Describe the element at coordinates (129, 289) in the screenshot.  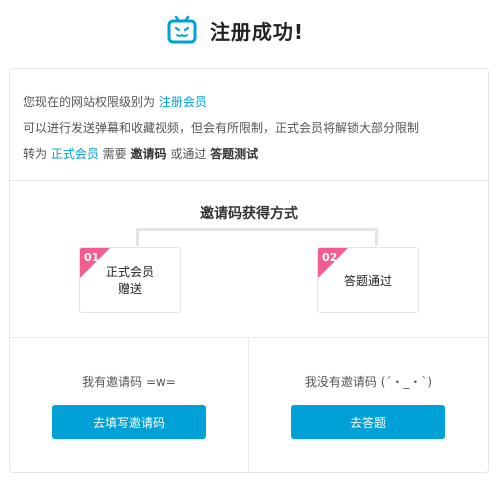
I see `method-label-line2: 赠送` at that location.